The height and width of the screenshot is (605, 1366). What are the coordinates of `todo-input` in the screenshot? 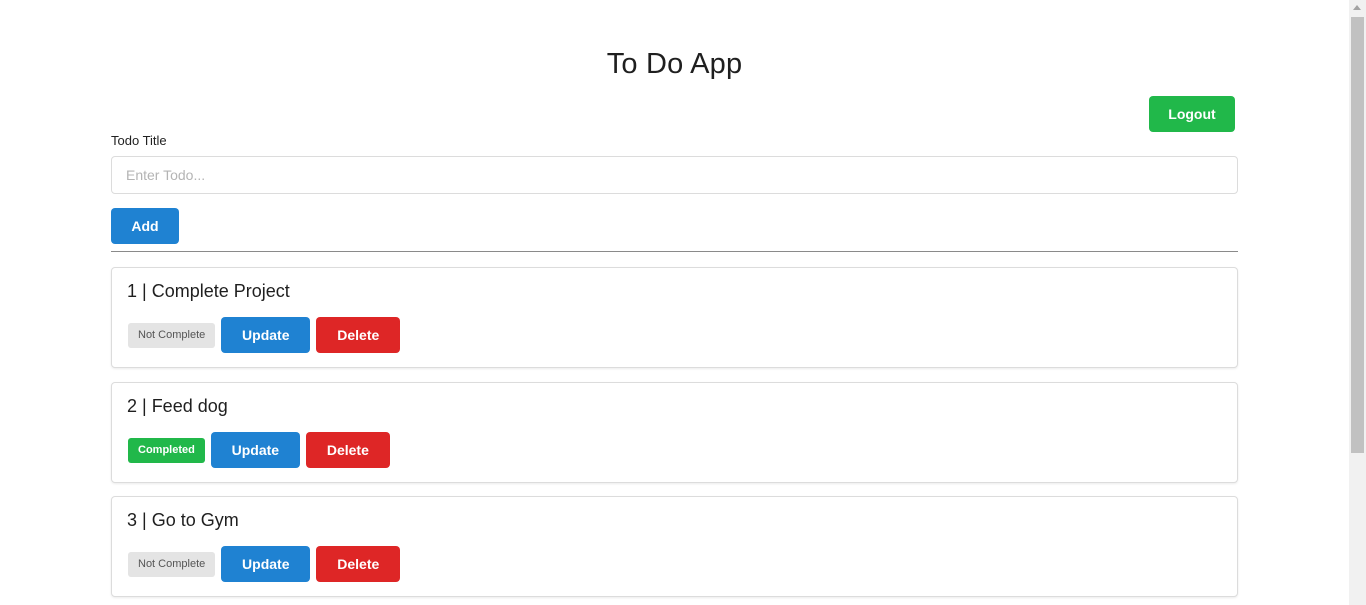 It's located at (674, 175).